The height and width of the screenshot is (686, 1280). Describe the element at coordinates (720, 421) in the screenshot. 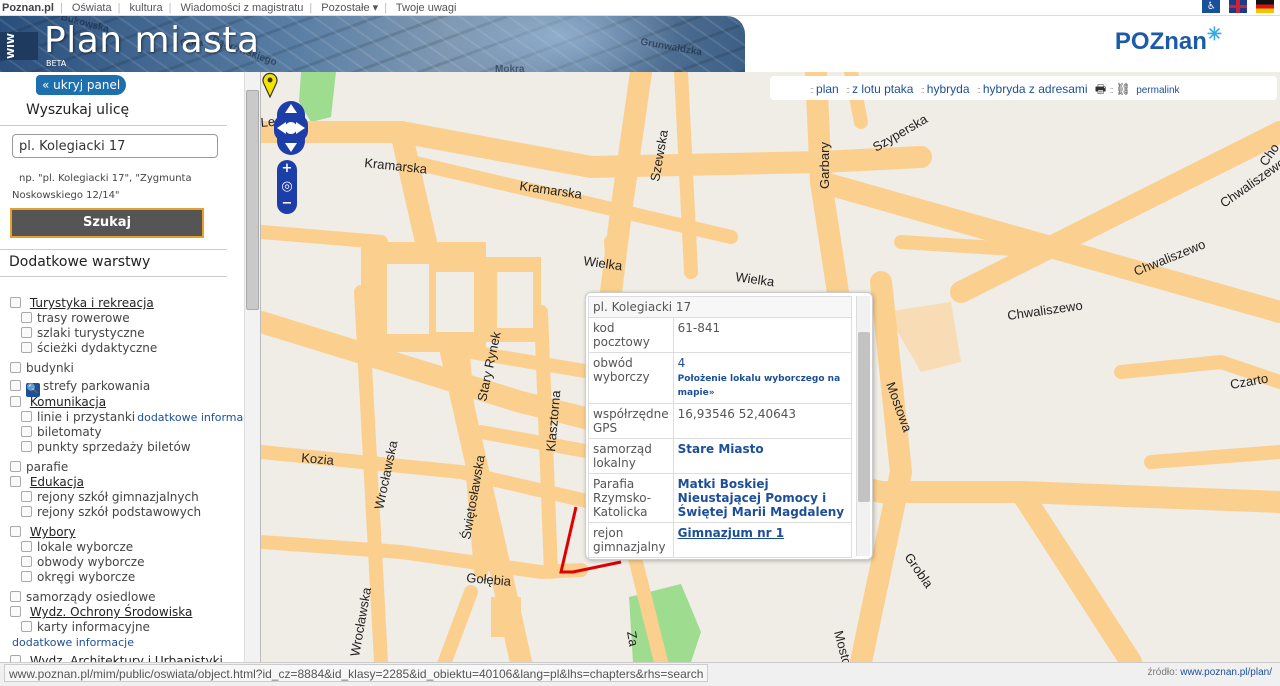

I see `table-row: współrzędne GPS 16,93546 52,40643` at that location.